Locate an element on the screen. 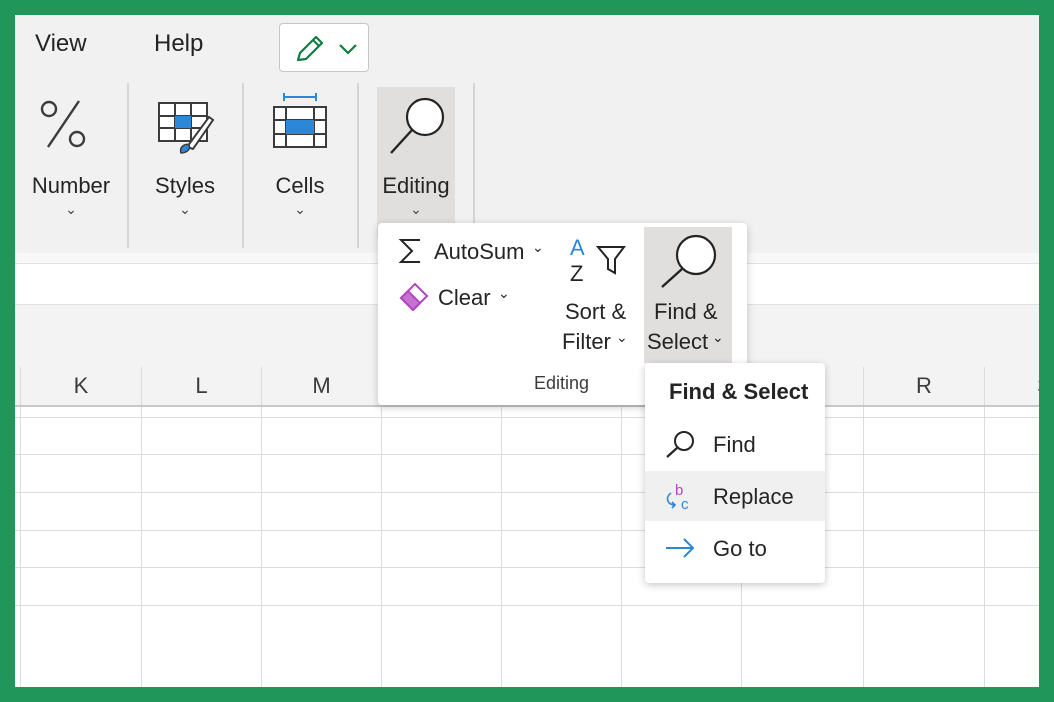 The width and height of the screenshot is (1054, 702). column-header-k: K is located at coordinates (80, 386).